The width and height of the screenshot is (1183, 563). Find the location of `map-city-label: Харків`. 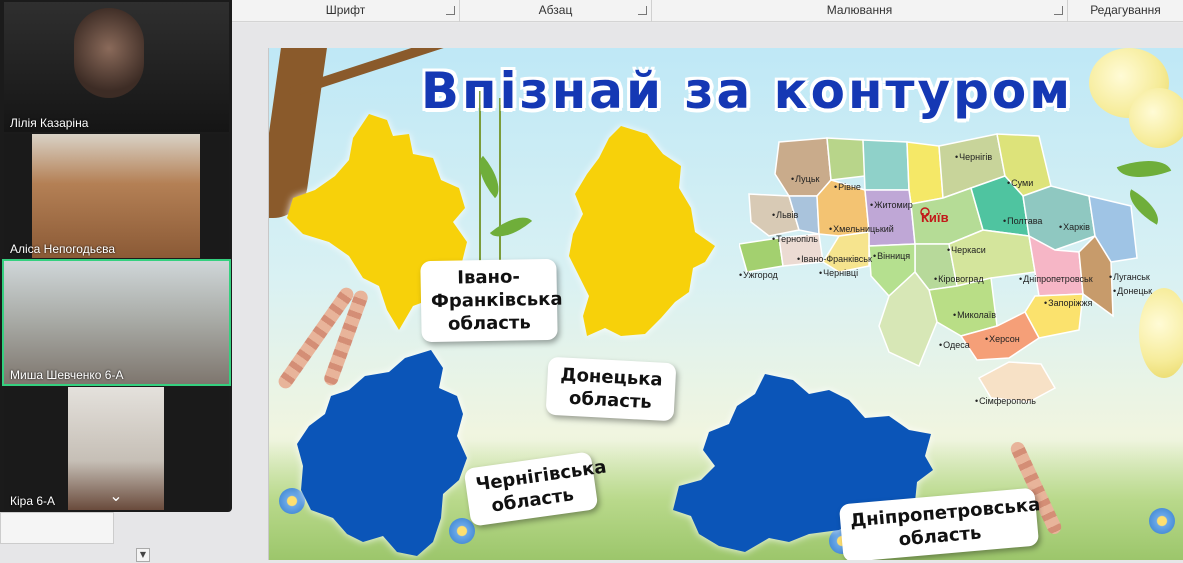

map-city-label: Харків is located at coordinates (1074, 227).